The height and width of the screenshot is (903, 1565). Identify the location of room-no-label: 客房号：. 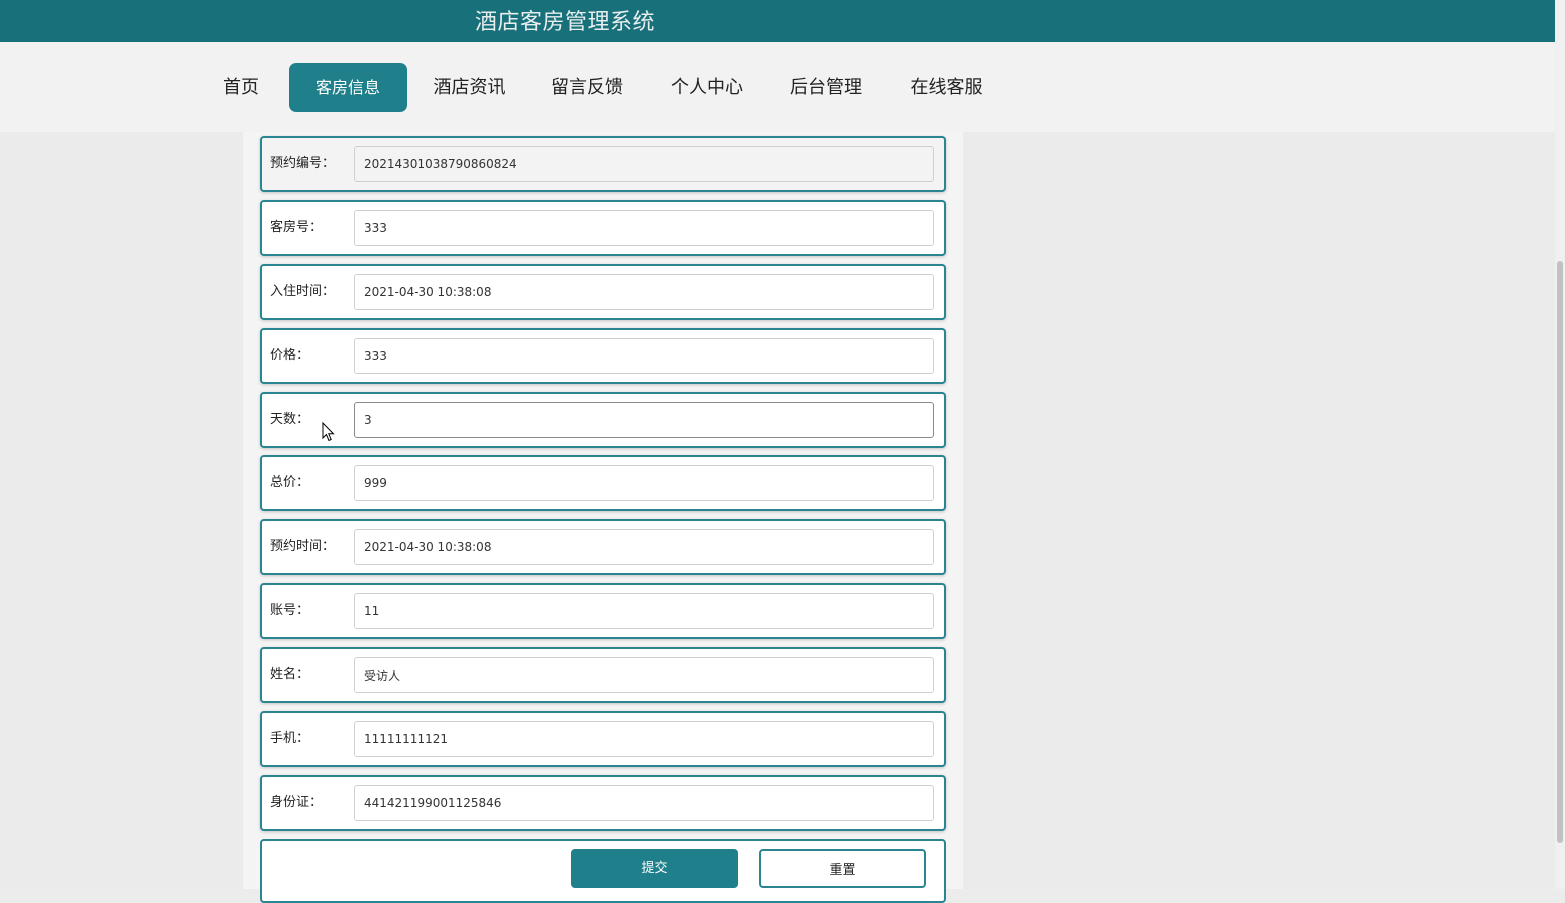
(296, 227).